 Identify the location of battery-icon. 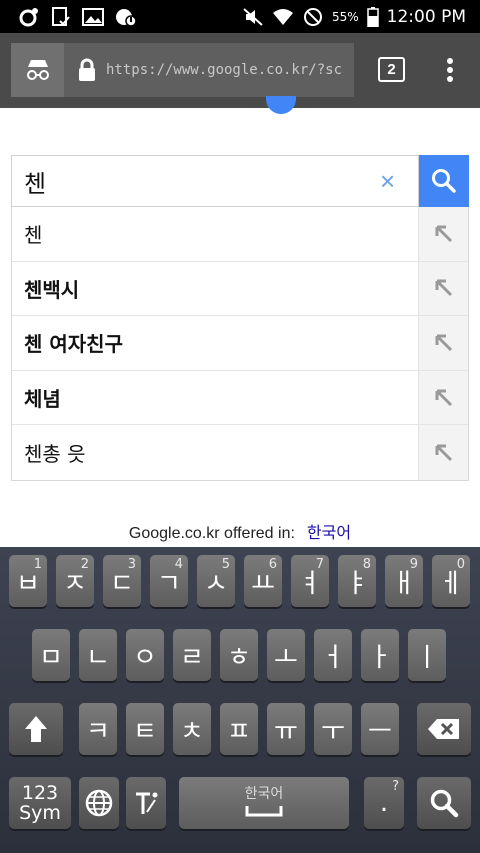
(372, 16).